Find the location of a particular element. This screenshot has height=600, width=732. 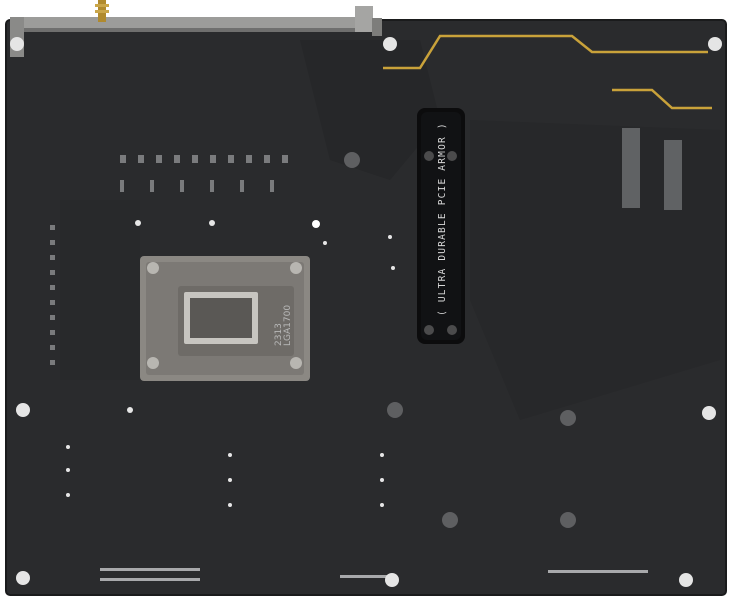

backplate-code: 2313 is located at coordinates (279, 334).